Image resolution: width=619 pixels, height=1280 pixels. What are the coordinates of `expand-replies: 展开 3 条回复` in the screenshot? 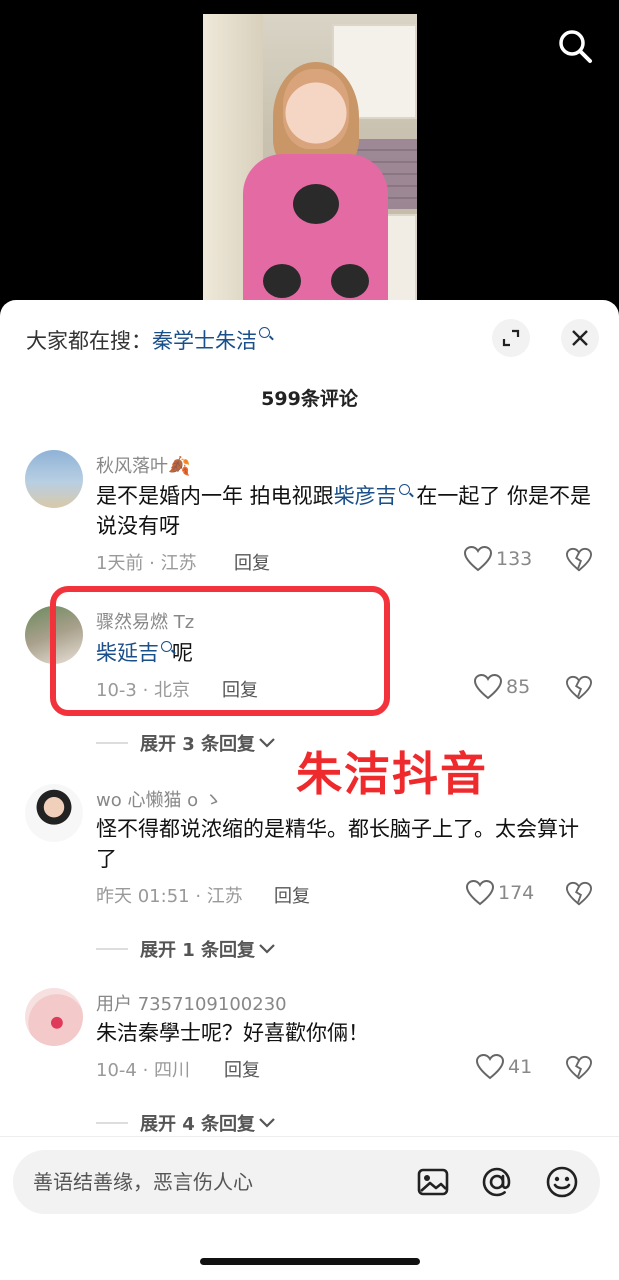 It's located at (186, 743).